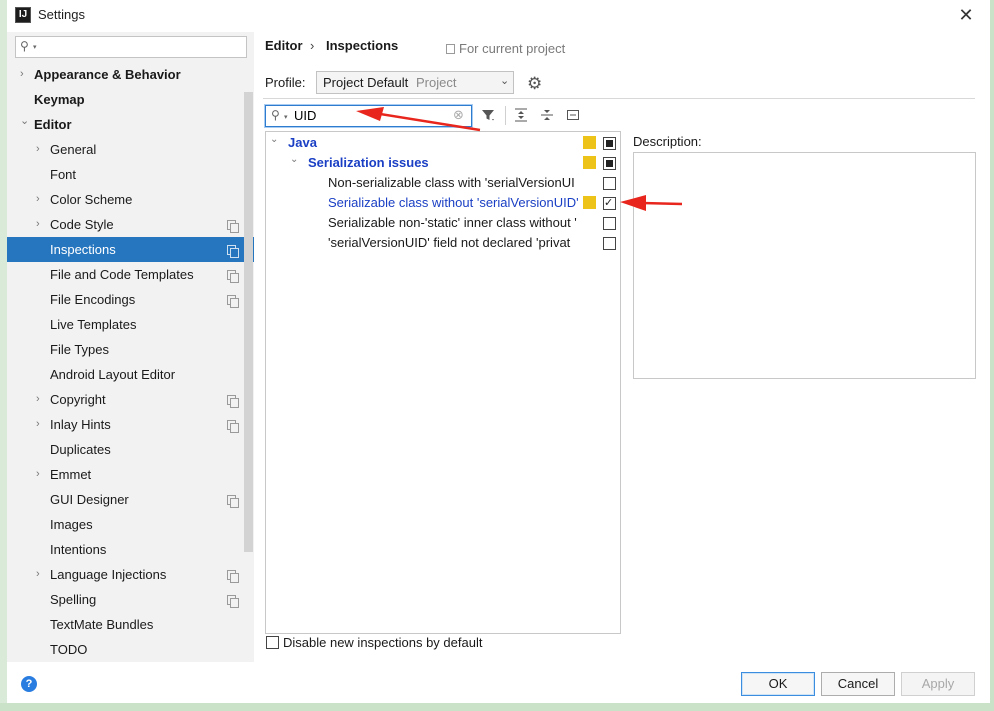 Image resolution: width=994 pixels, height=711 pixels. What do you see at coordinates (130, 499) in the screenshot?
I see `sidebar-item: GUI Designer` at bounding box center [130, 499].